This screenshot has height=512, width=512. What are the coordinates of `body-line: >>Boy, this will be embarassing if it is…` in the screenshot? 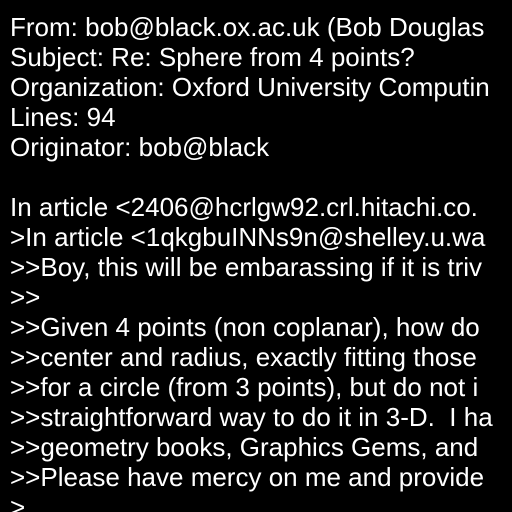 It's located at (246, 267).